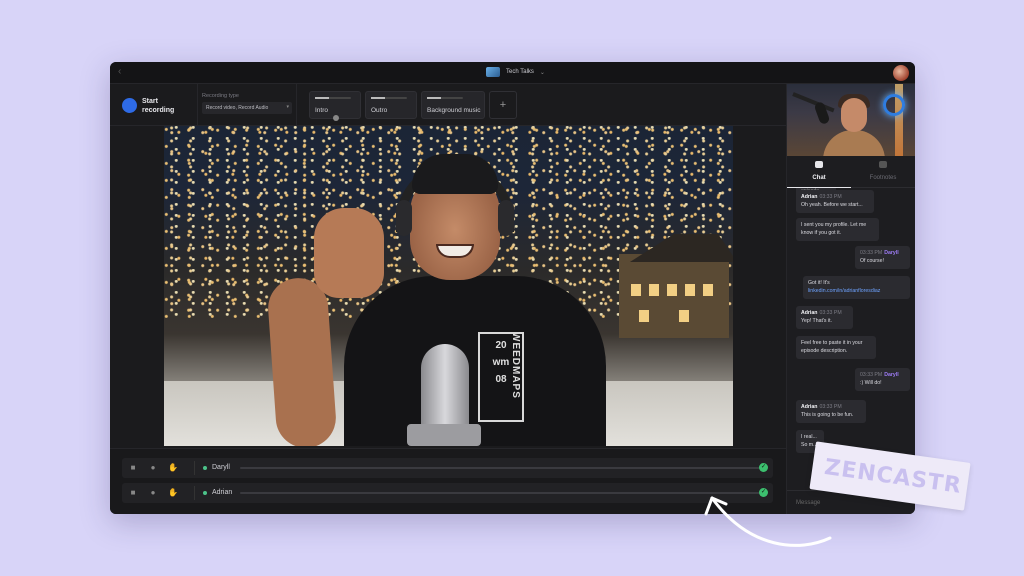 This screenshot has width=1024, height=576. Describe the element at coordinates (455, 174) in the screenshot. I see `speaker-cap` at that location.